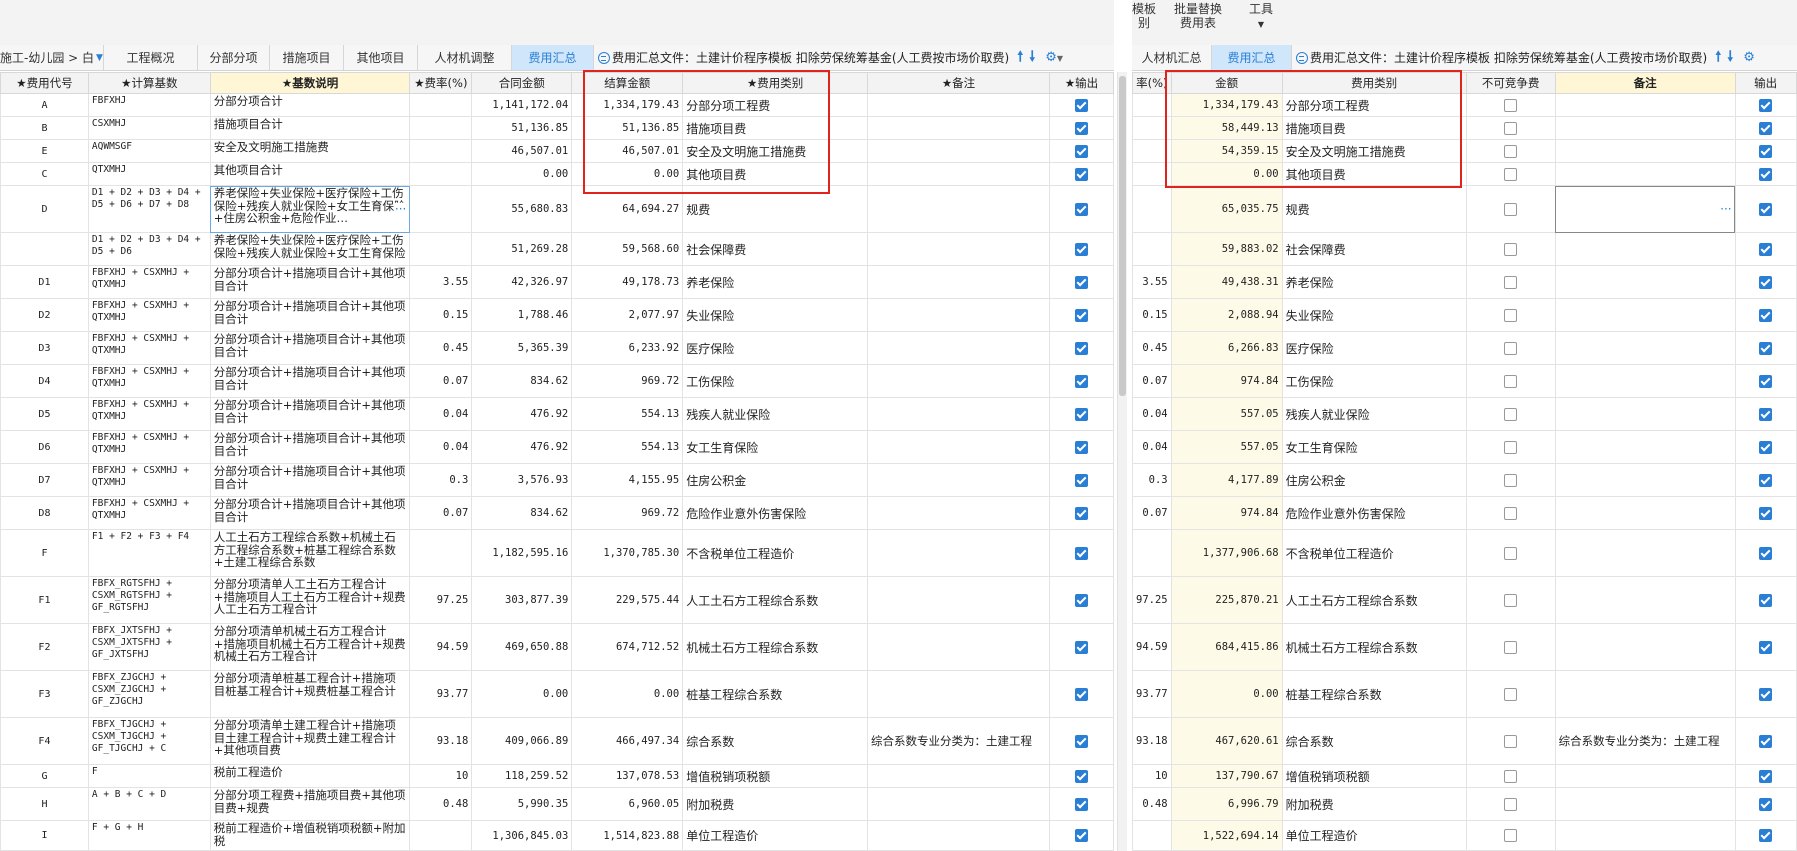  Describe the element at coordinates (1152, 804) in the screenshot. I see `rate-cell: 0.48` at that location.